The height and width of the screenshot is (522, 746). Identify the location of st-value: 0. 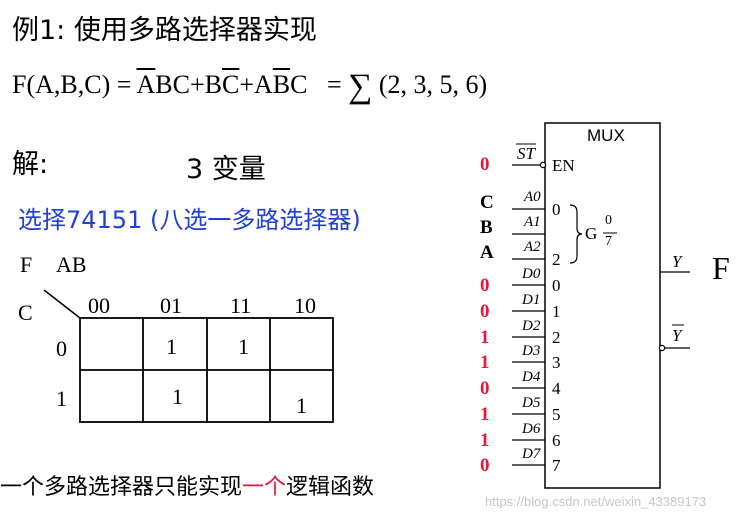
(485, 164).